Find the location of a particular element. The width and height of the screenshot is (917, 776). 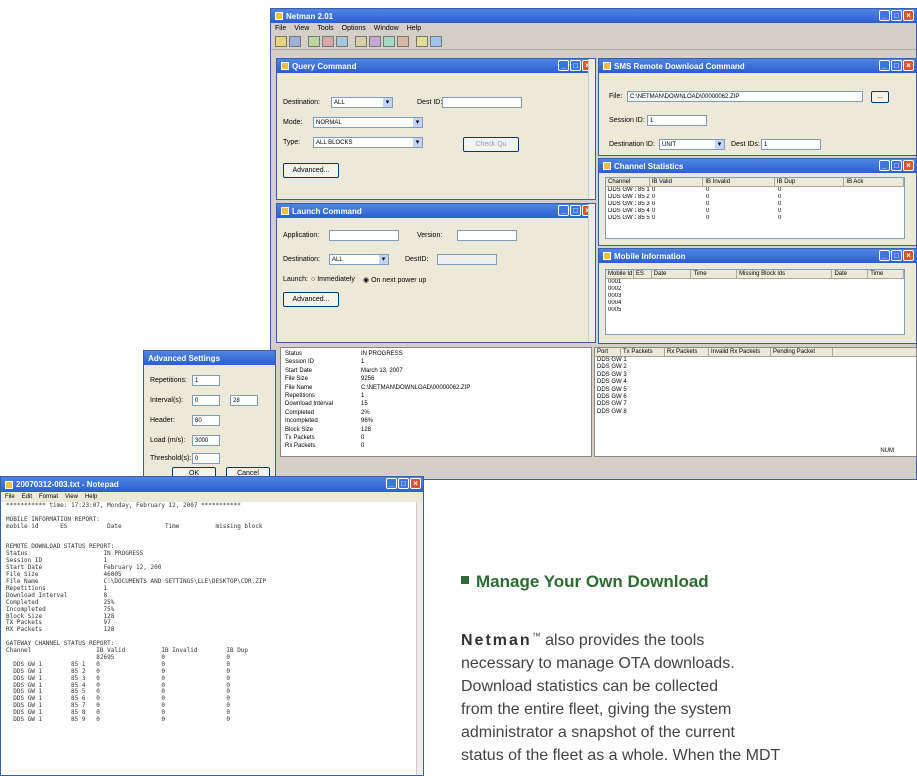

table-row: DDS GW 1 85 4000 is located at coordinates (755, 211).